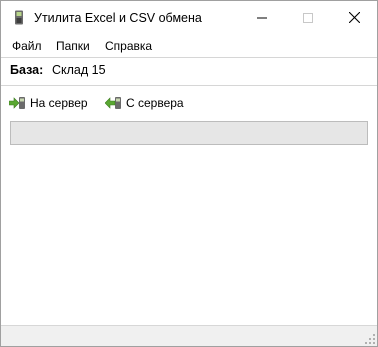 The width and height of the screenshot is (378, 347). I want to click on download-from-server-button: С сервера, so click(144, 103).